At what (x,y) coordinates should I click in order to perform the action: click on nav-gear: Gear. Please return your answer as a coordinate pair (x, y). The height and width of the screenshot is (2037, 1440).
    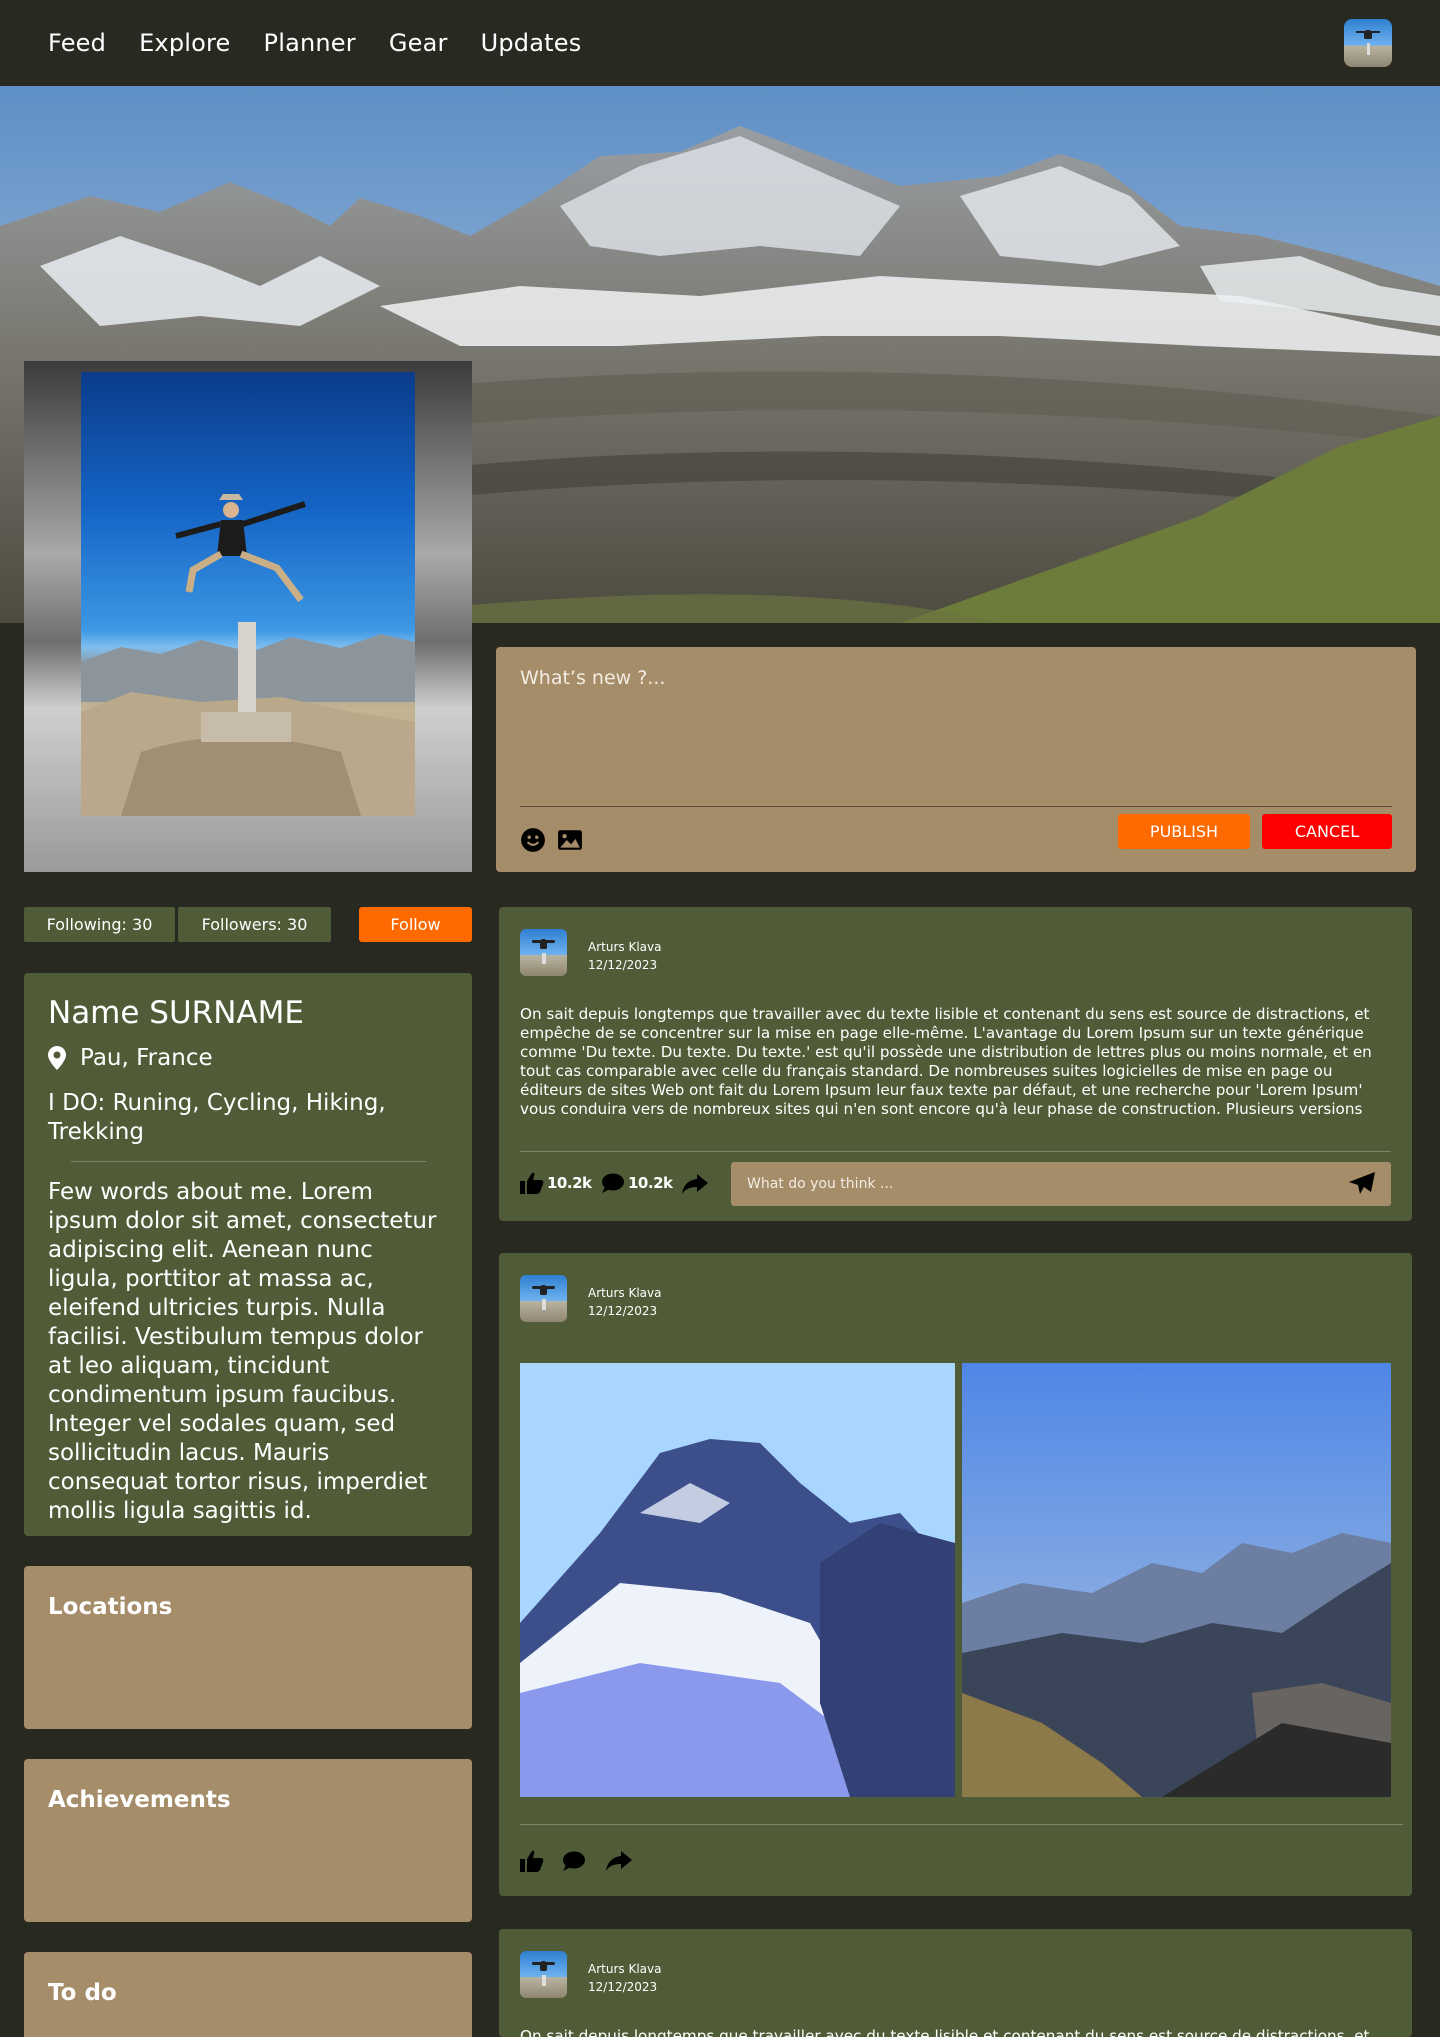
    Looking at the image, I should click on (418, 43).